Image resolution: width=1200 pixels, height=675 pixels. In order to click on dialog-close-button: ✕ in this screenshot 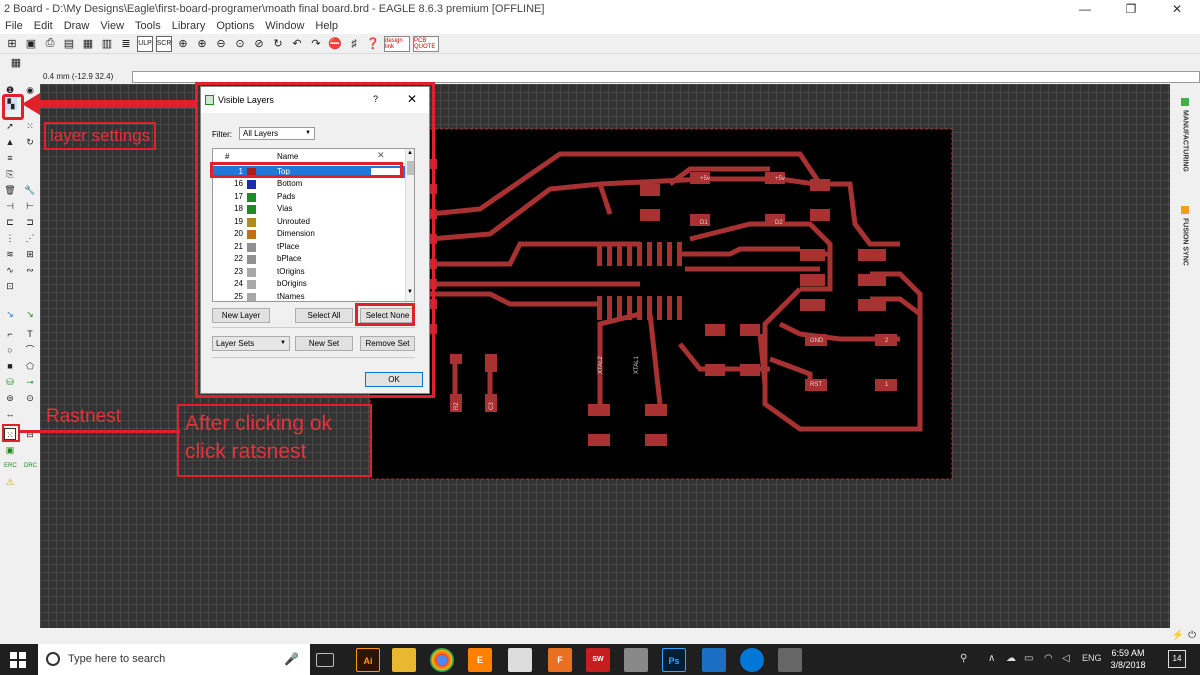, I will do `click(412, 99)`.